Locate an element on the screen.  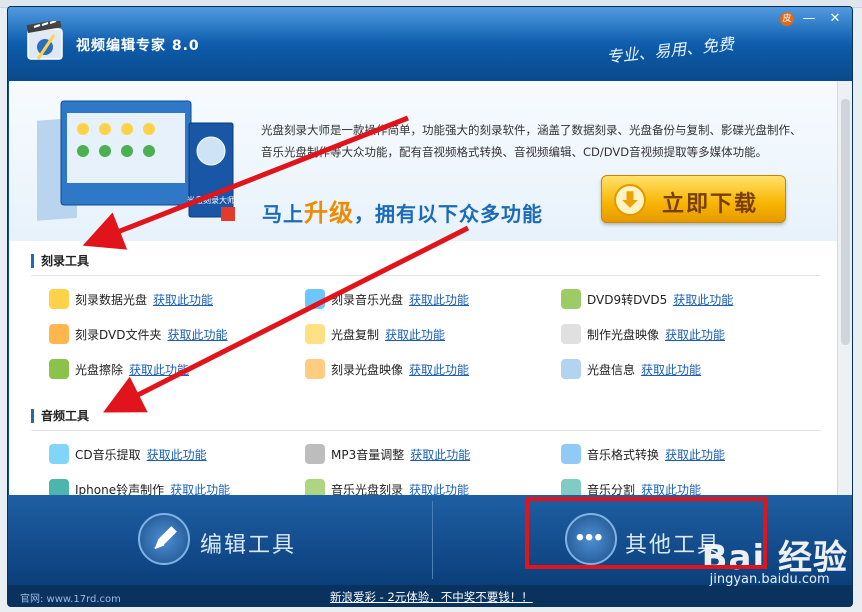
cd-rip-icon is located at coordinates (59, 454).